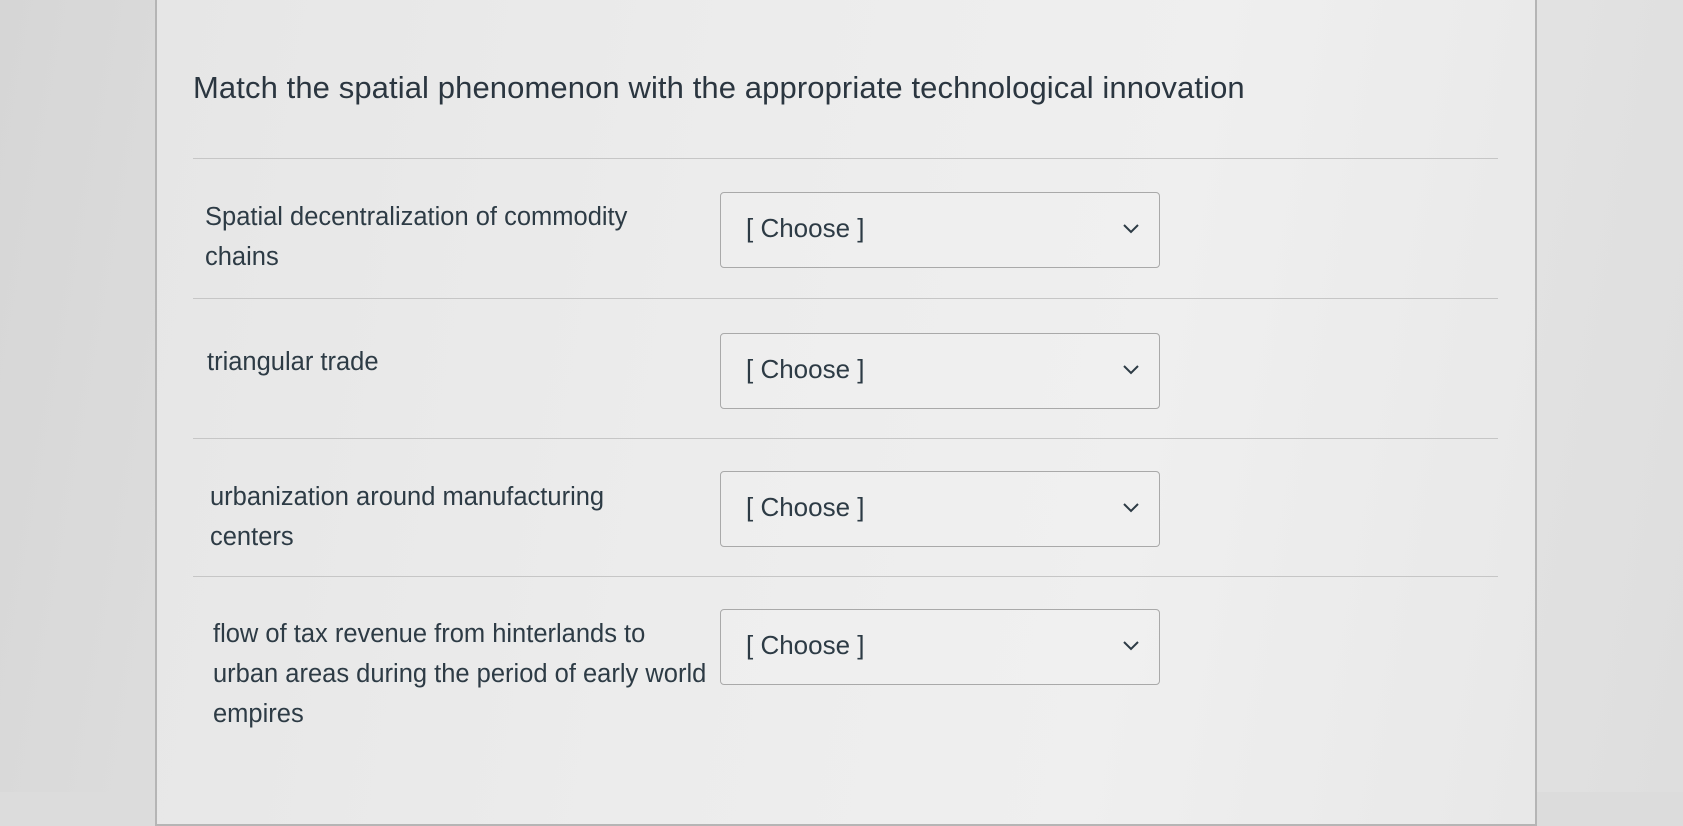 The height and width of the screenshot is (826, 1683). What do you see at coordinates (293, 362) in the screenshot?
I see `match-item-label: triangular trade` at bounding box center [293, 362].